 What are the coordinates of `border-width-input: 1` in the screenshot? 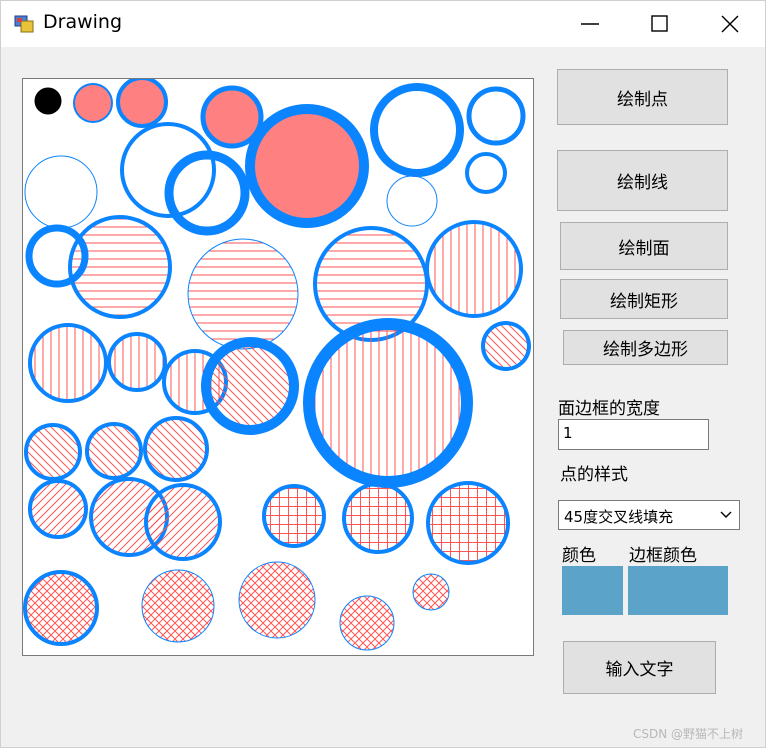 It's located at (633, 434).